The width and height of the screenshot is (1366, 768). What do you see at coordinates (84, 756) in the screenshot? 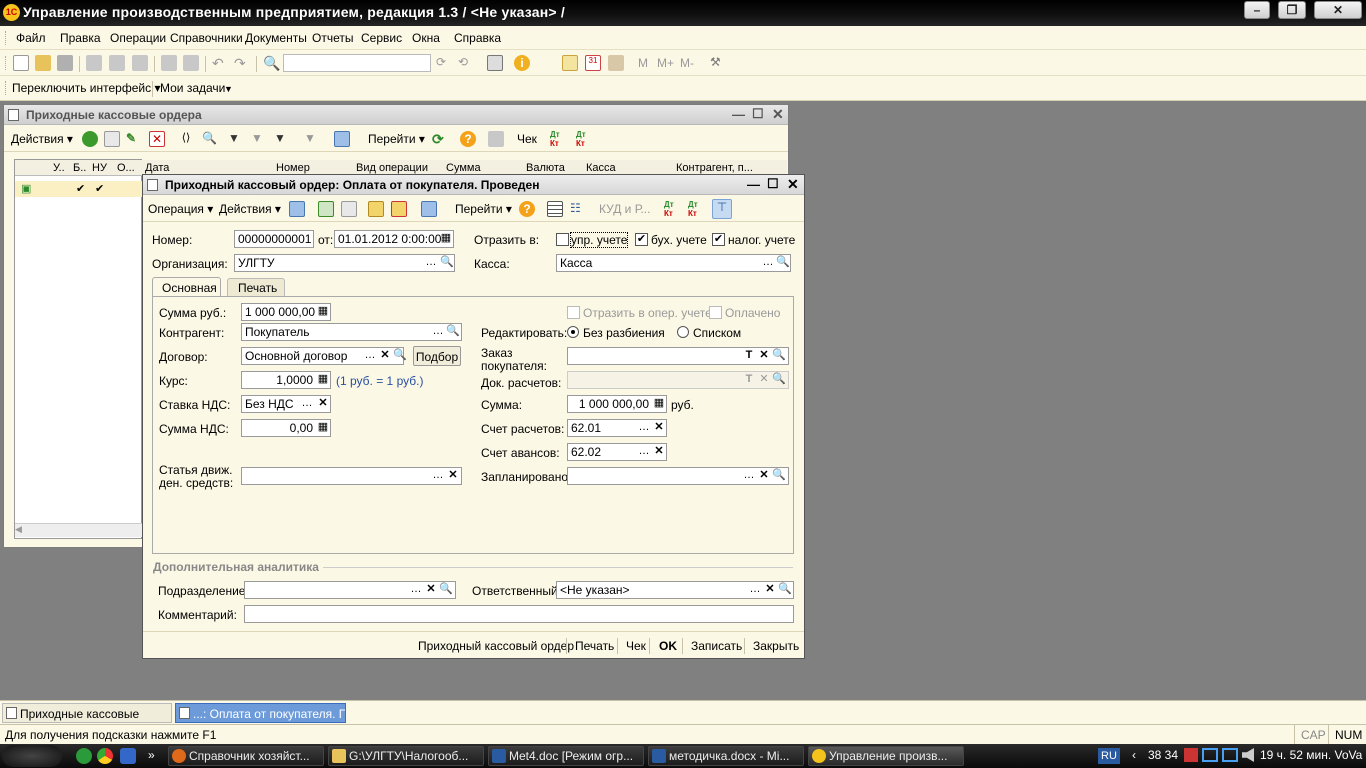
I see `utorrent-icon` at bounding box center [84, 756].